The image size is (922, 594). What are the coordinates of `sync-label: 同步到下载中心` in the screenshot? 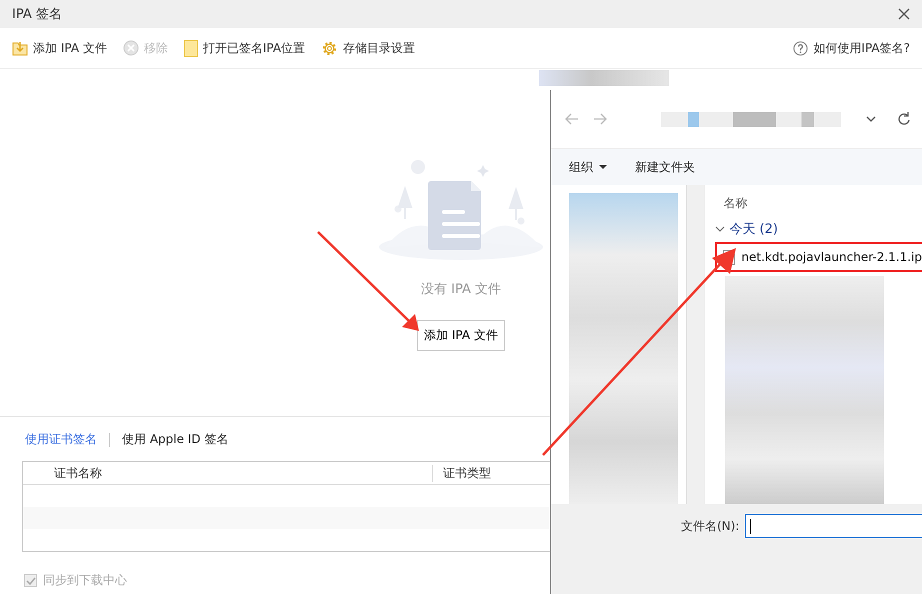 It's located at (85, 580).